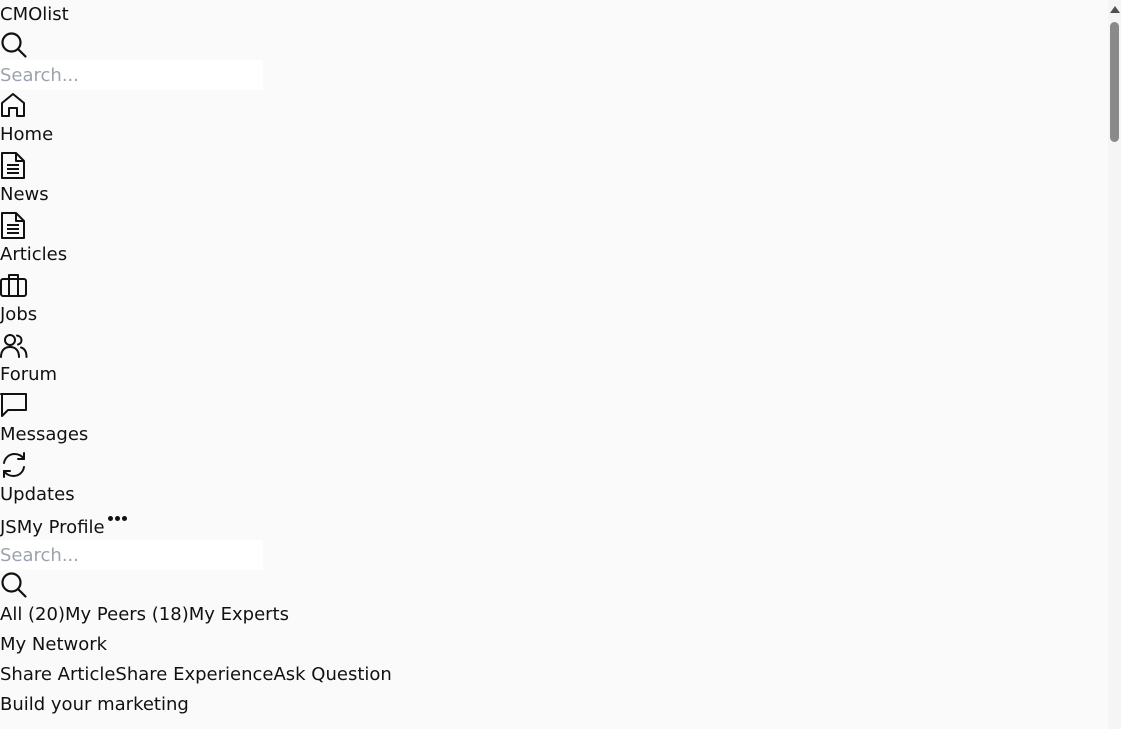 The image size is (1121, 729). I want to click on tab-all: All (20), so click(32, 614).